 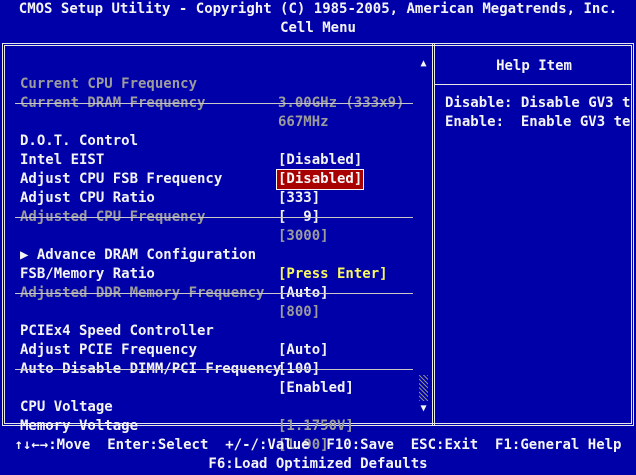 What do you see at coordinates (533, 84) in the screenshot?
I see `help-title-separator` at bounding box center [533, 84].